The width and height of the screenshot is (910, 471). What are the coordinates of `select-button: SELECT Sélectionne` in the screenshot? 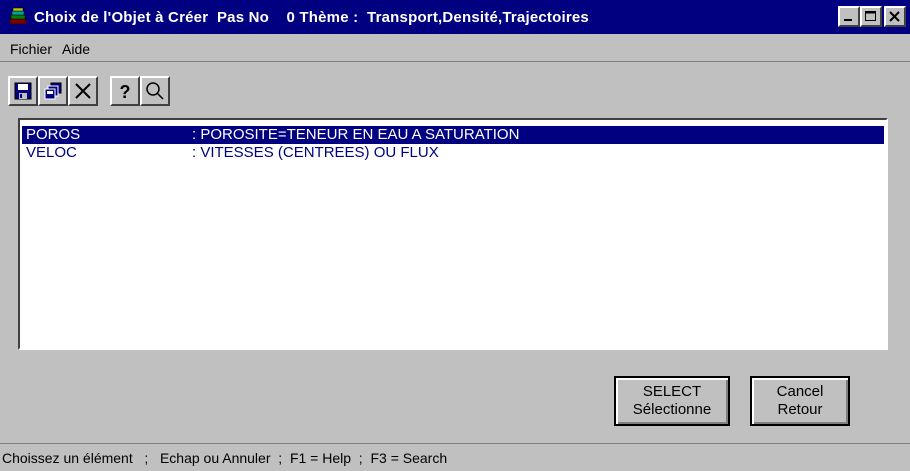 It's located at (672, 401).